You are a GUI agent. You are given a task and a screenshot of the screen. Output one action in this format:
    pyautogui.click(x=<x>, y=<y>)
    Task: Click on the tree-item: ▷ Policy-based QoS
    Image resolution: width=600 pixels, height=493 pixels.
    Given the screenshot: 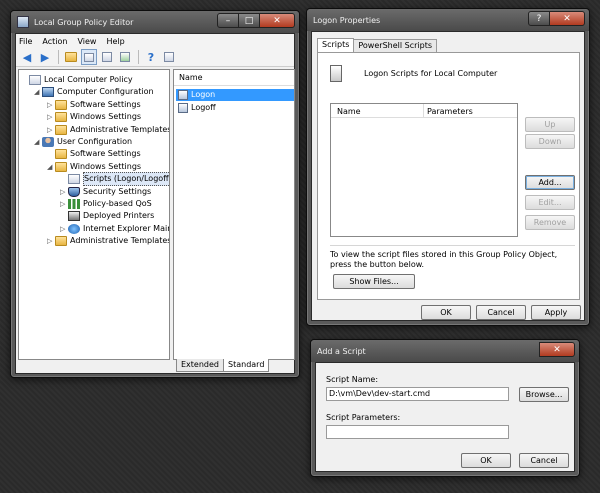 What is the action you would take?
    pyautogui.click(x=106, y=204)
    